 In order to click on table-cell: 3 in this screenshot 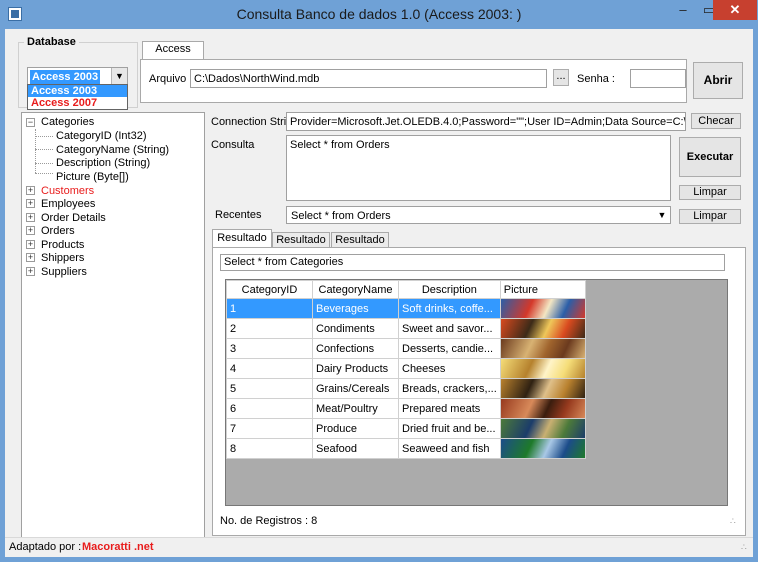, I will do `click(269, 348)`.